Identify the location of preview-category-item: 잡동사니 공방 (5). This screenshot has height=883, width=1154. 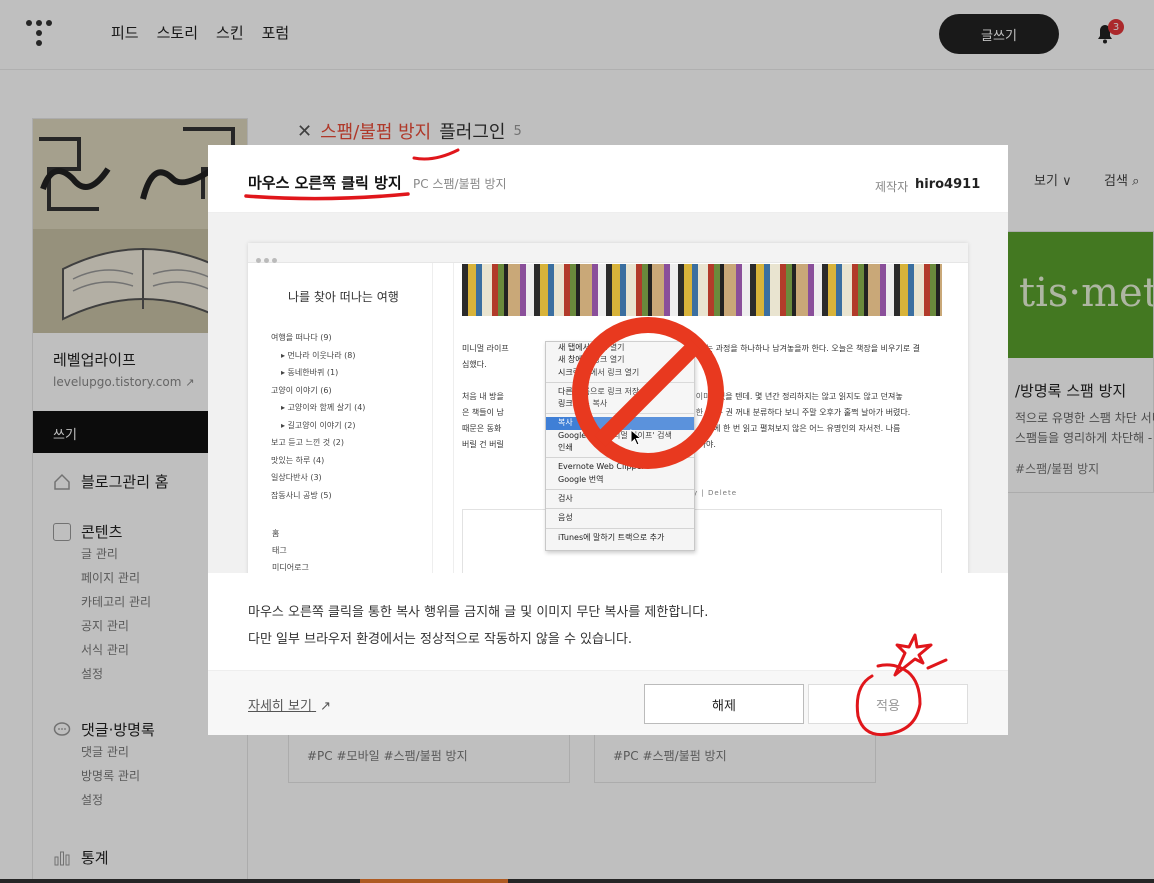
(301, 495).